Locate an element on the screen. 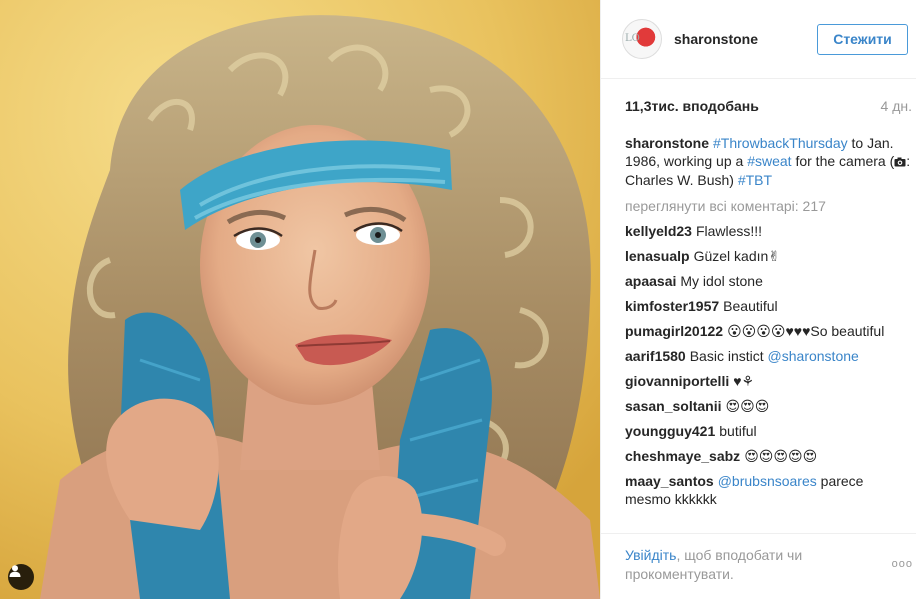 This screenshot has height=599, width=916. follow-button: Стежити is located at coordinates (862, 39).